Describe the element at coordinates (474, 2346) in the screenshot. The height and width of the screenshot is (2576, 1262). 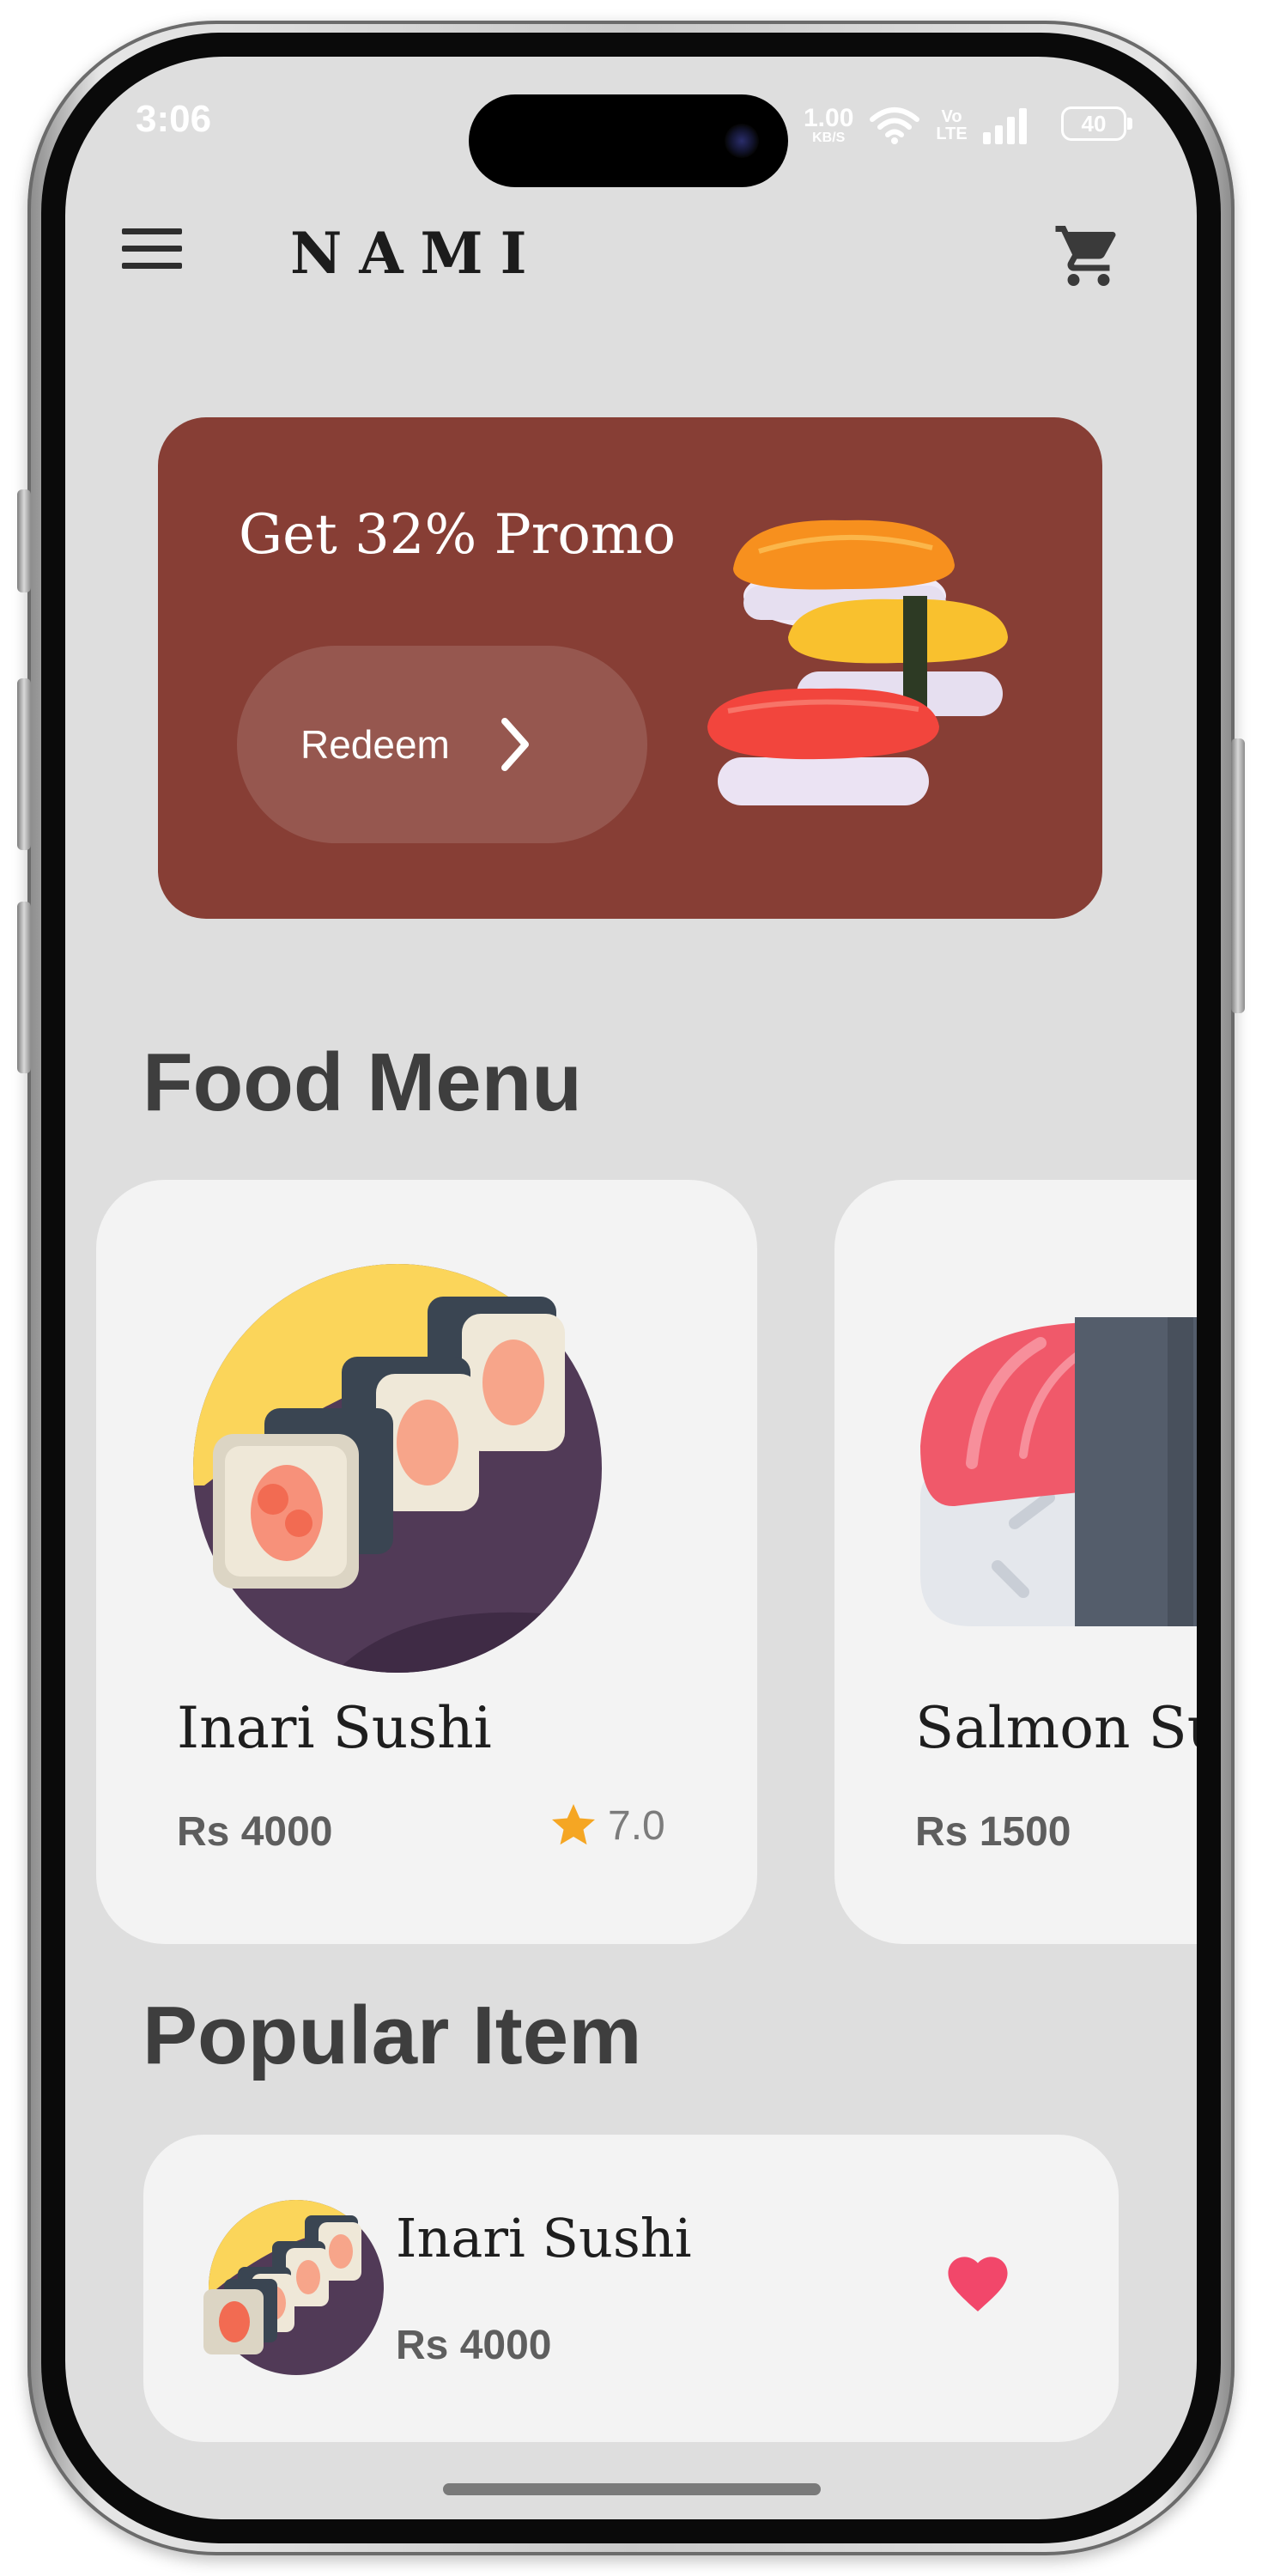
I see `popular-item-price: Rs 4000` at that location.